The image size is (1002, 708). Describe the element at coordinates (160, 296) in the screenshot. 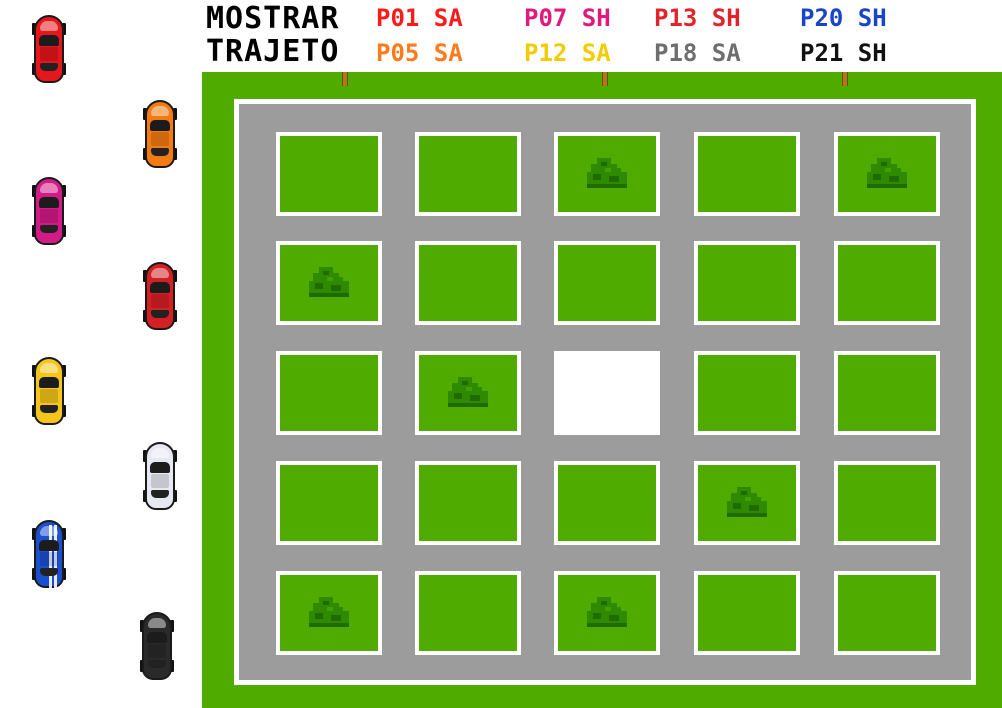

I see `car-dark-red` at that location.